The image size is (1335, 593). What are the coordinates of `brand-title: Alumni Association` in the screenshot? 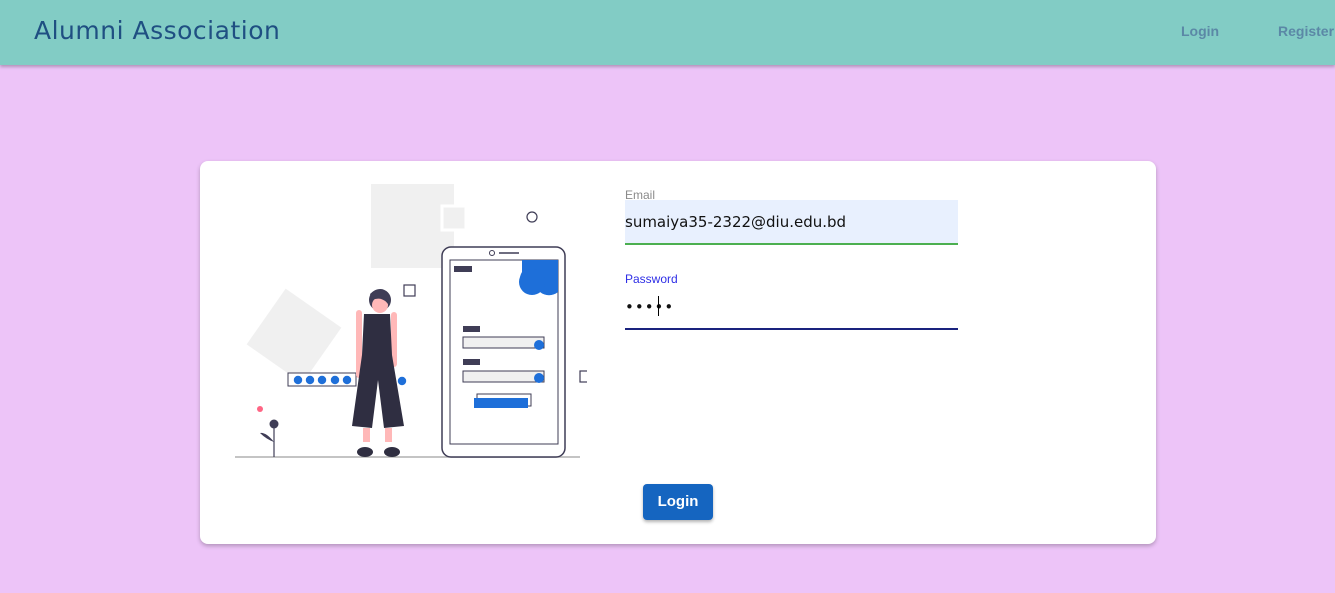 It's located at (157, 30).